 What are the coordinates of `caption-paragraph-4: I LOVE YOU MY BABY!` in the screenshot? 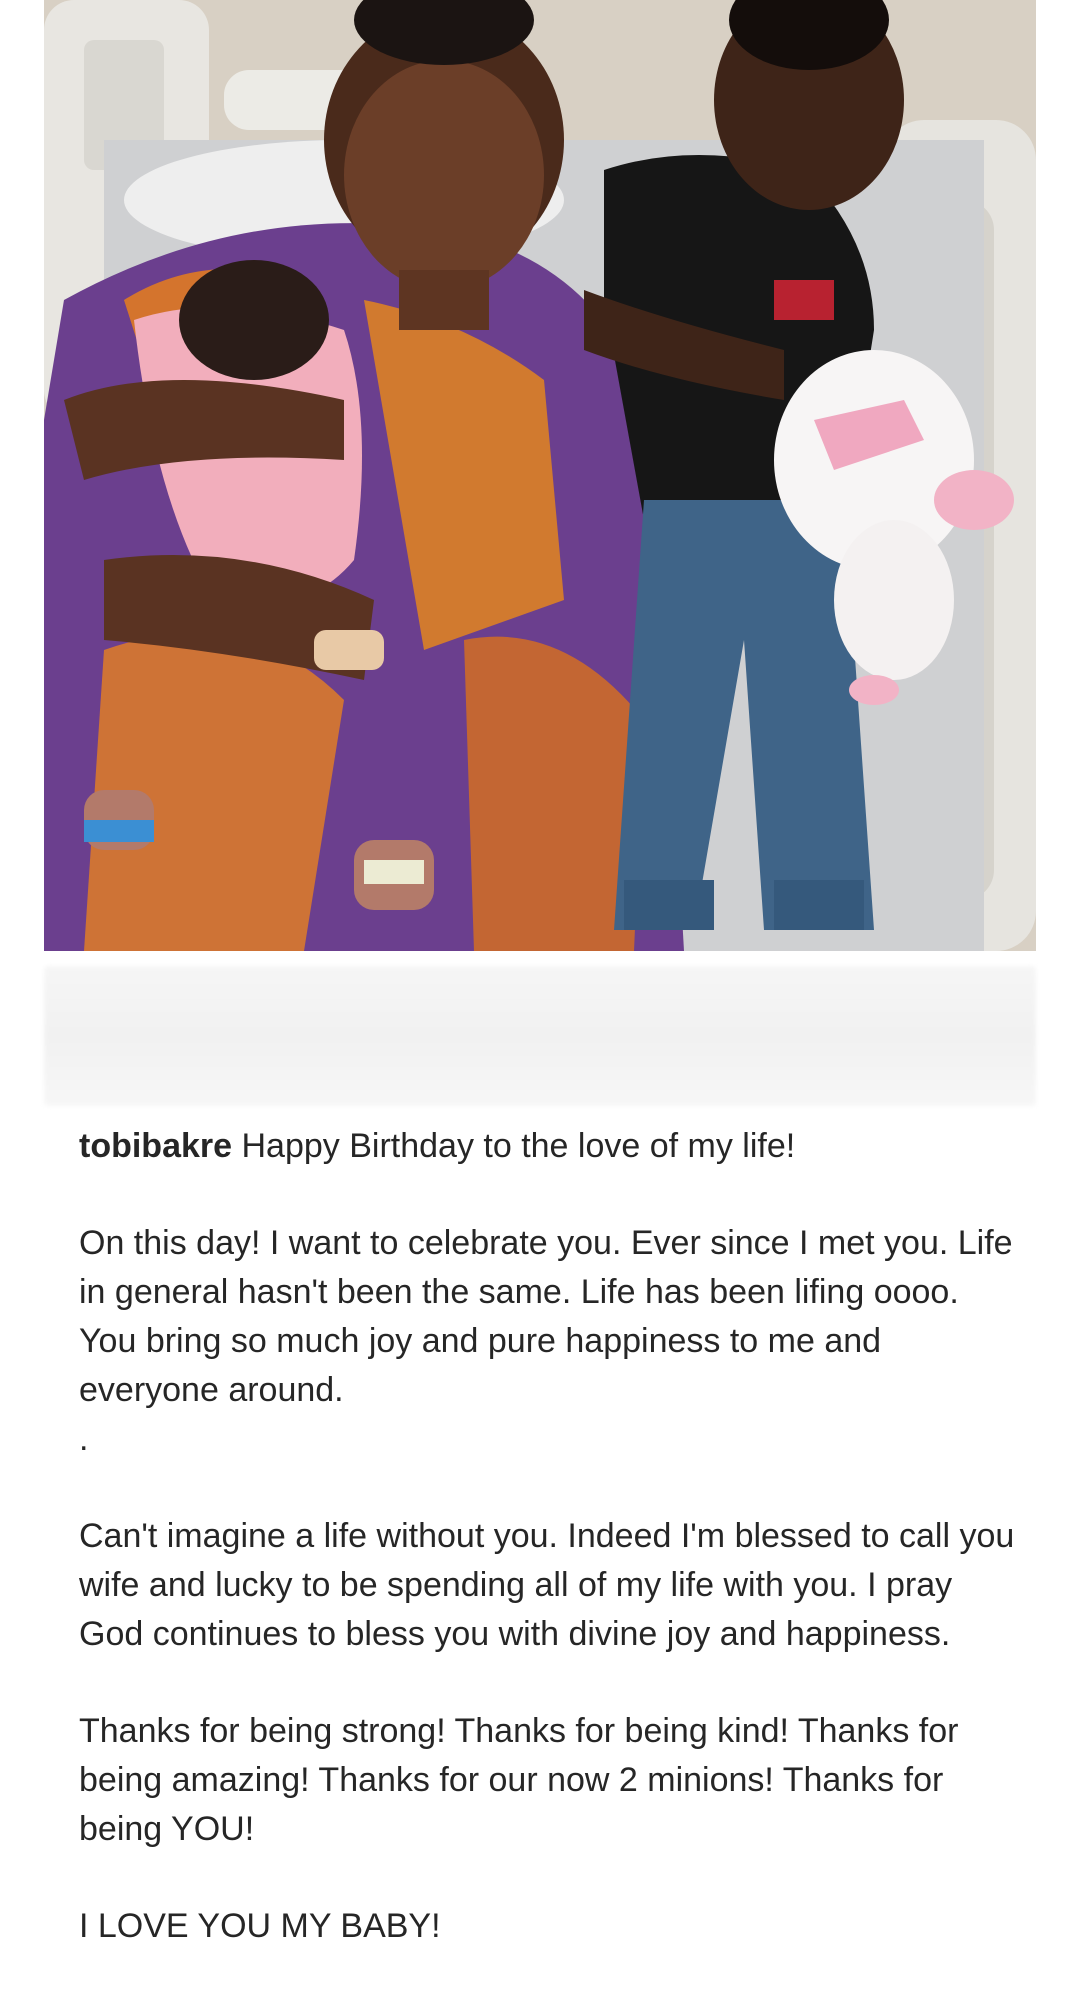 It's located at (260, 1926).